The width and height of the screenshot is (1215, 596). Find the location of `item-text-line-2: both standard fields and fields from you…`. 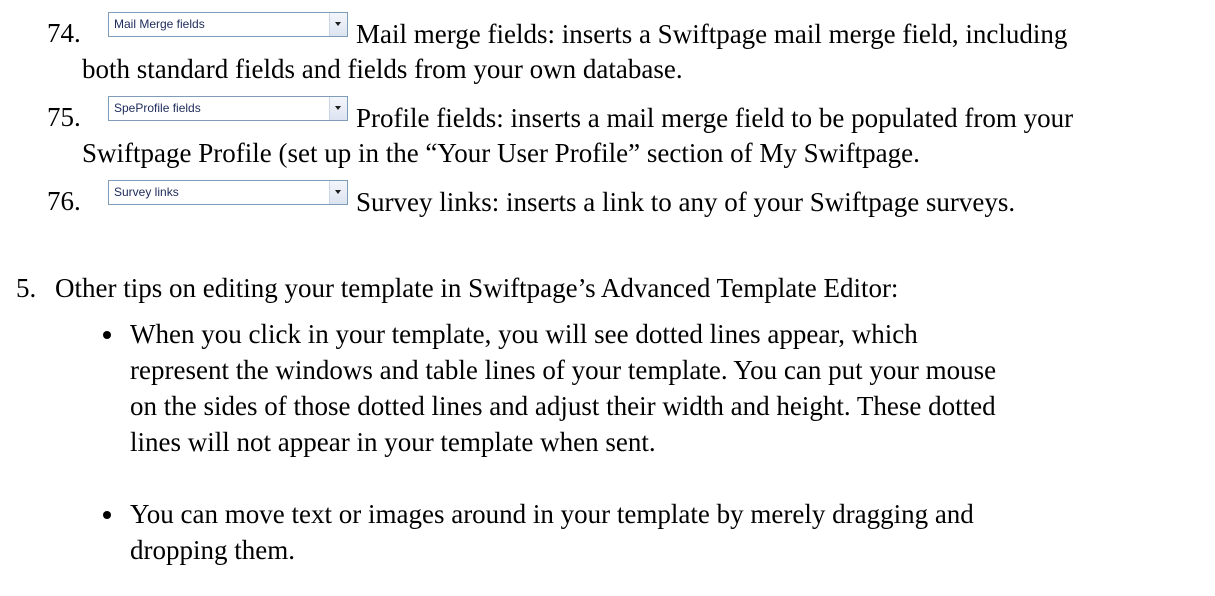

item-text-line-2: both standard fields and fields from you… is located at coordinates (382, 69).